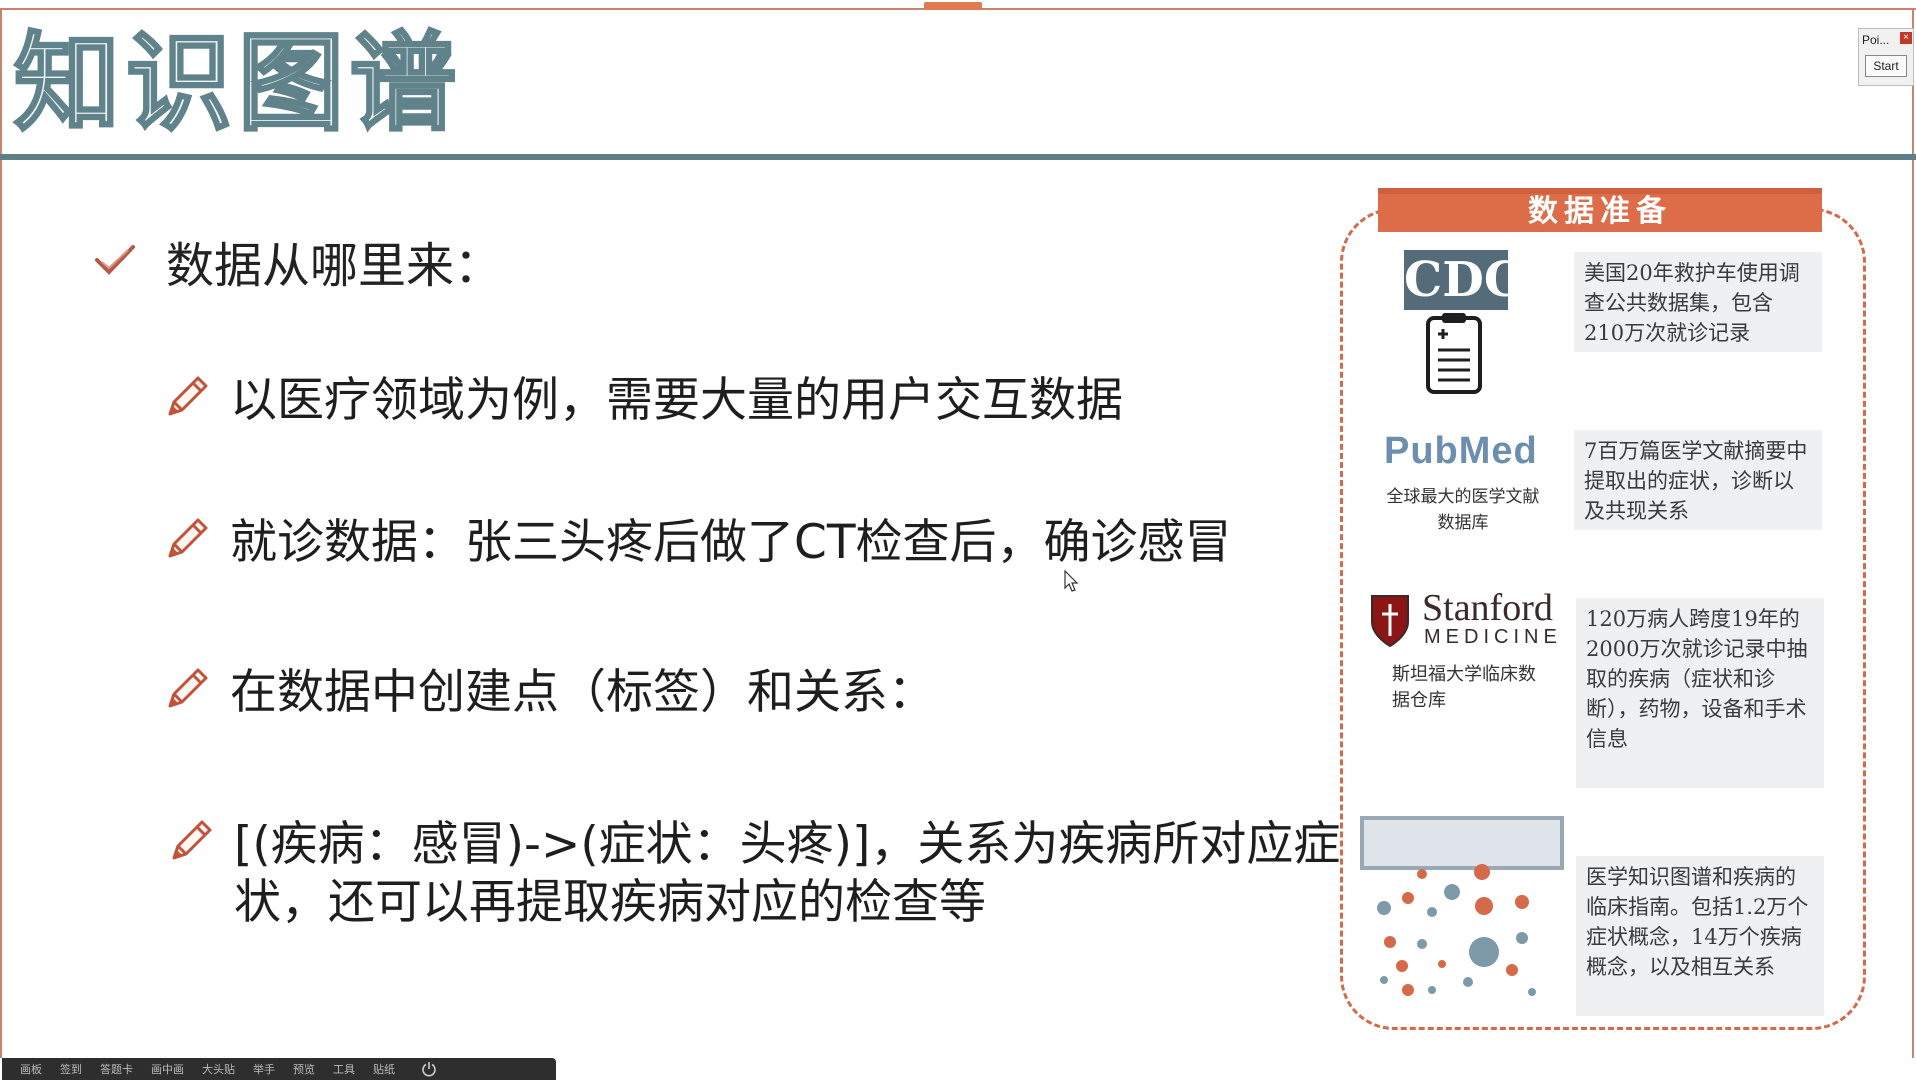 The width and height of the screenshot is (1916, 1080). I want to click on window-left-border, so click(1, 533).